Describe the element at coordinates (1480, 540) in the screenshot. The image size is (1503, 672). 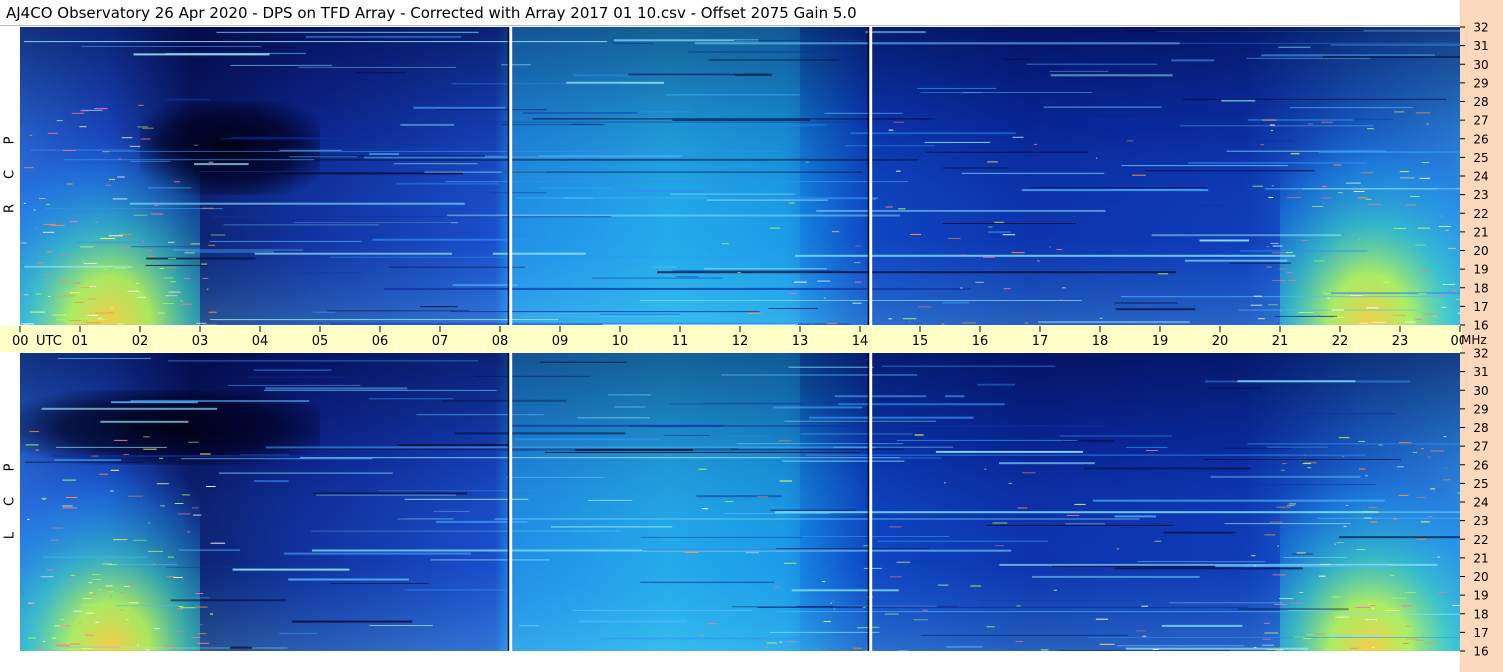
I see `frequency-tick-label: 22` at that location.